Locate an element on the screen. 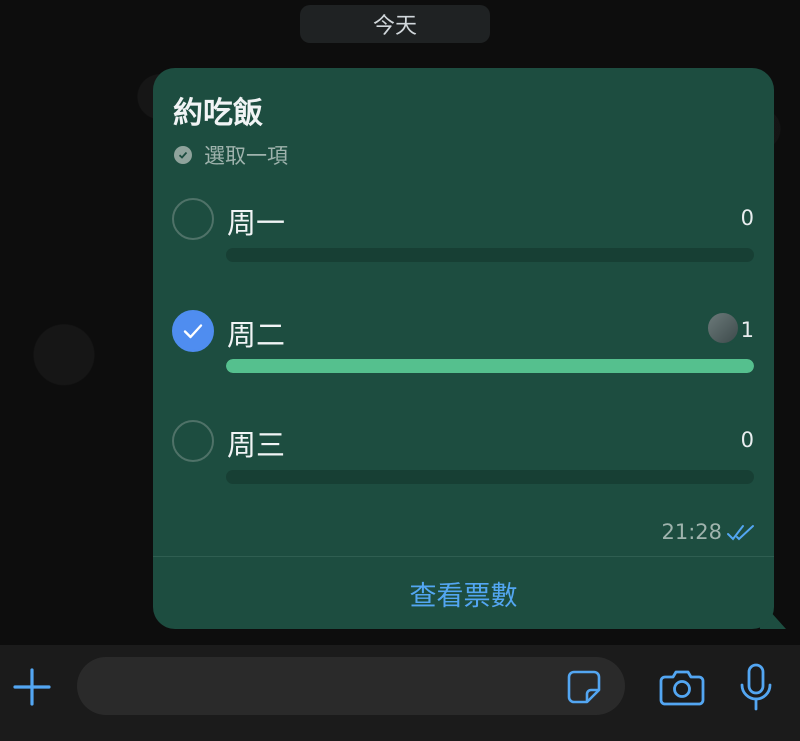 Image resolution: width=800 pixels, height=741 pixels. sticker-icon is located at coordinates (584, 687).